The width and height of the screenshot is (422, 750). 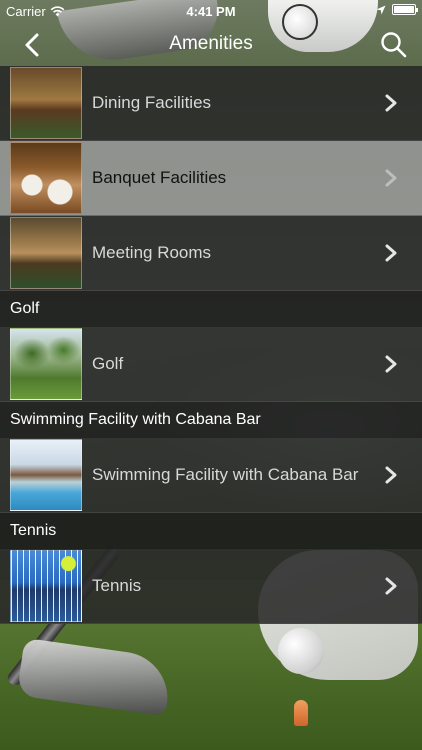 I want to click on location-arrow-icon, so click(x=381, y=9).